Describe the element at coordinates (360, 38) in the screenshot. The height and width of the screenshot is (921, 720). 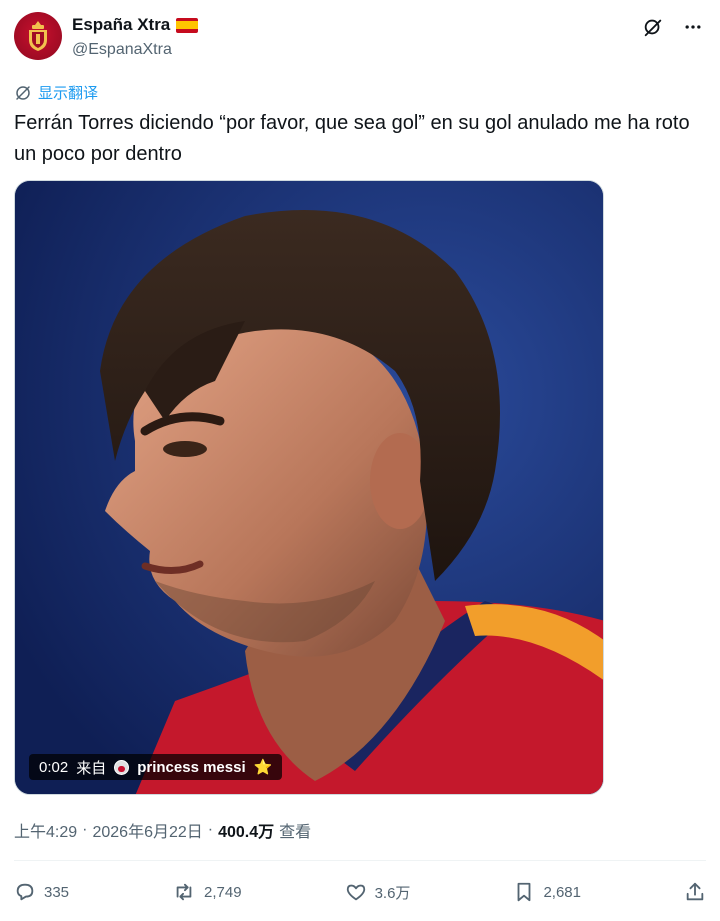
I see `tweet-header: España Xtra @EspanaXtra` at that location.